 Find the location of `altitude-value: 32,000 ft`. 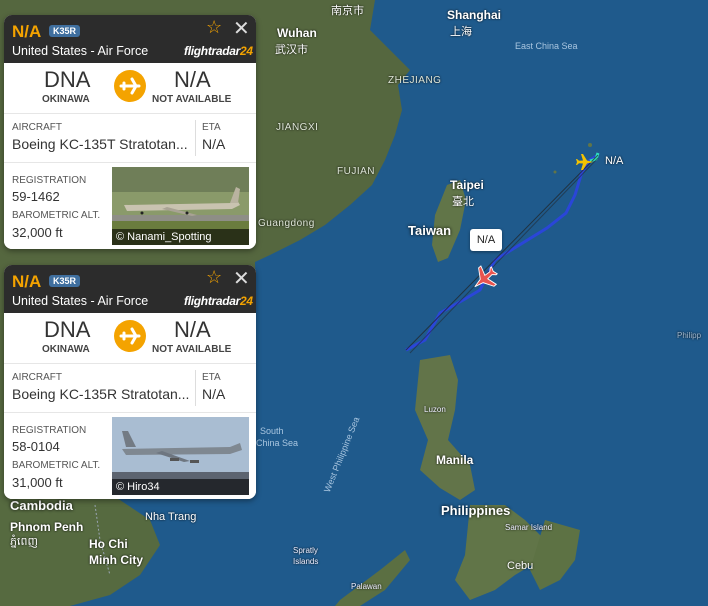

altitude-value: 32,000 ft is located at coordinates (37, 232).